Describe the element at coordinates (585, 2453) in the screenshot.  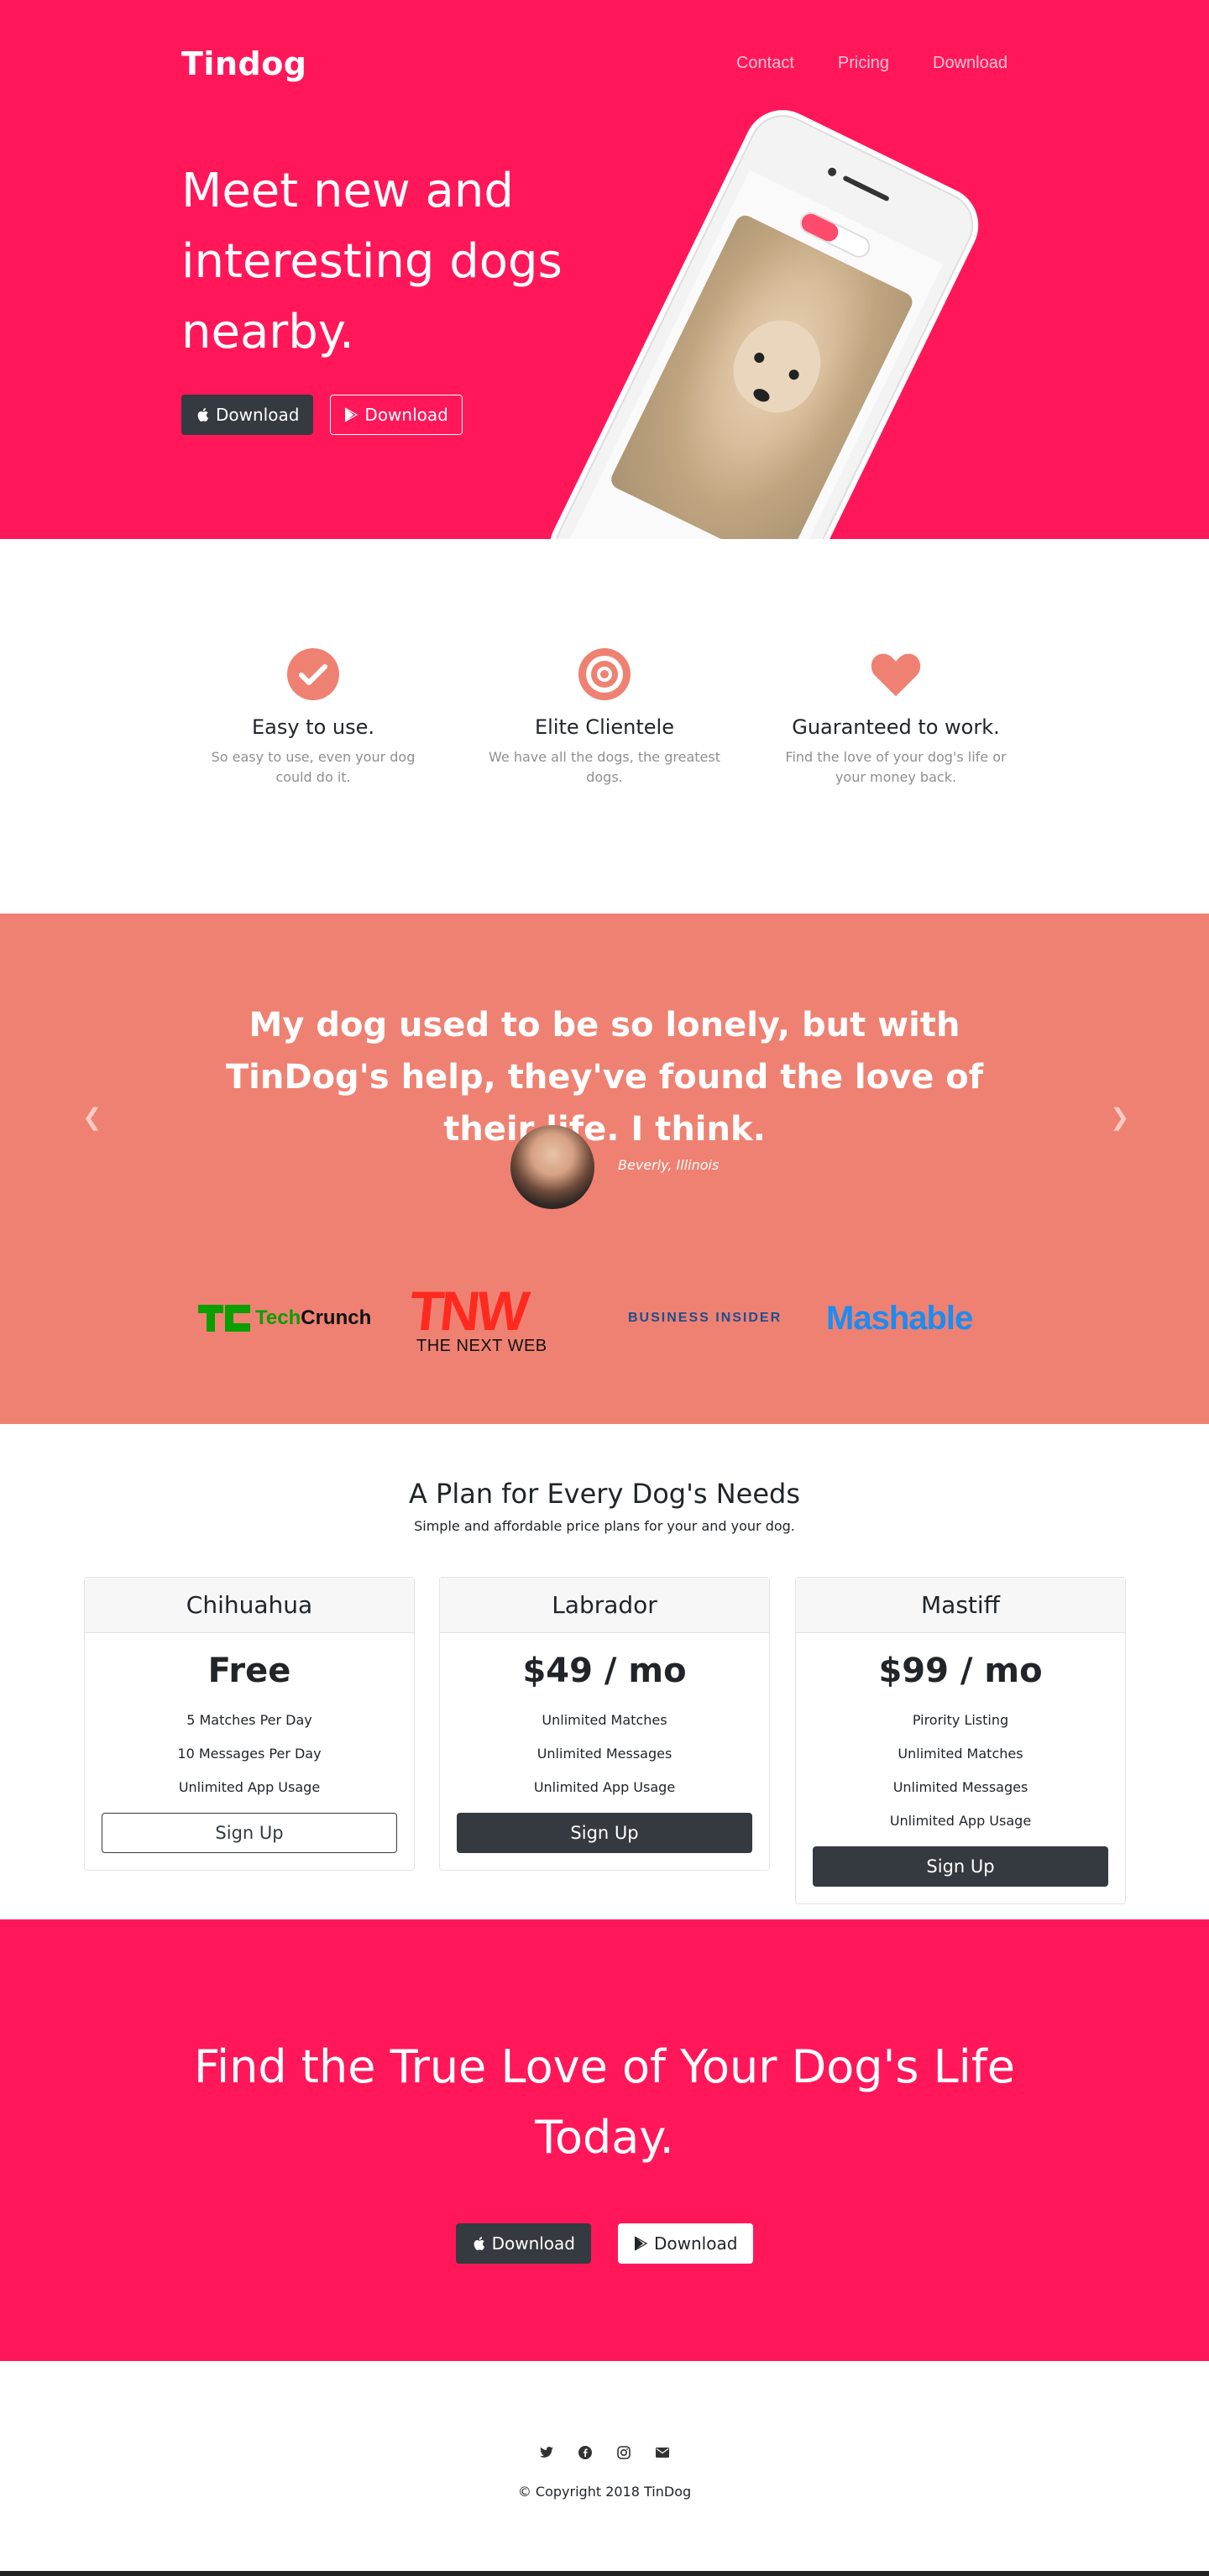
I see `facebook-icon` at that location.